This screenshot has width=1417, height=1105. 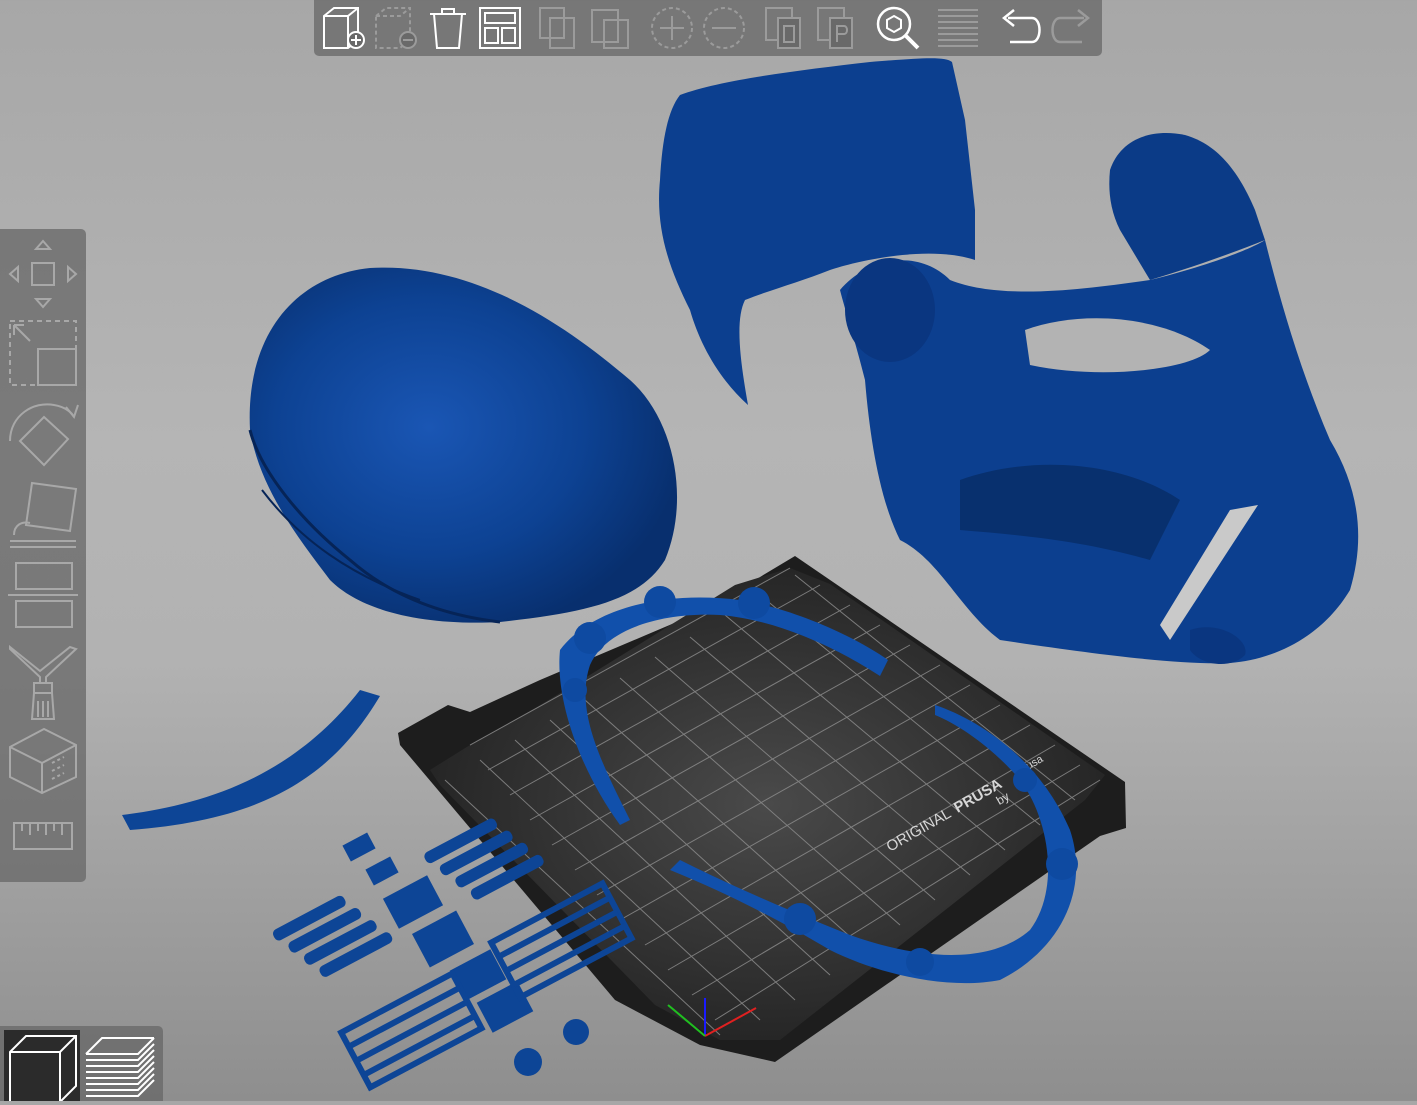 I want to click on move-icon, so click(x=43, y=274).